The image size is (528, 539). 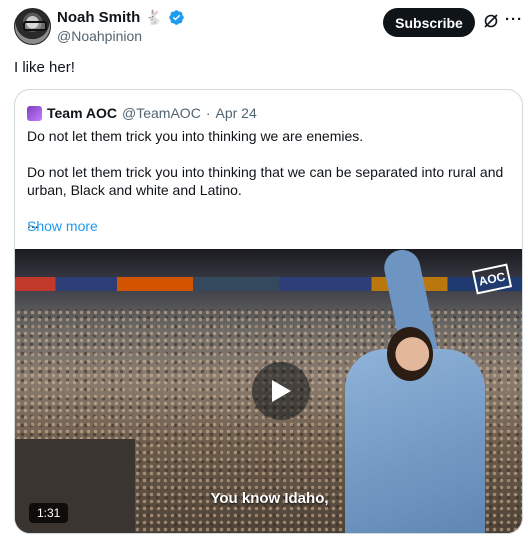 I want to click on show-more-link: Show more, so click(x=62, y=226).